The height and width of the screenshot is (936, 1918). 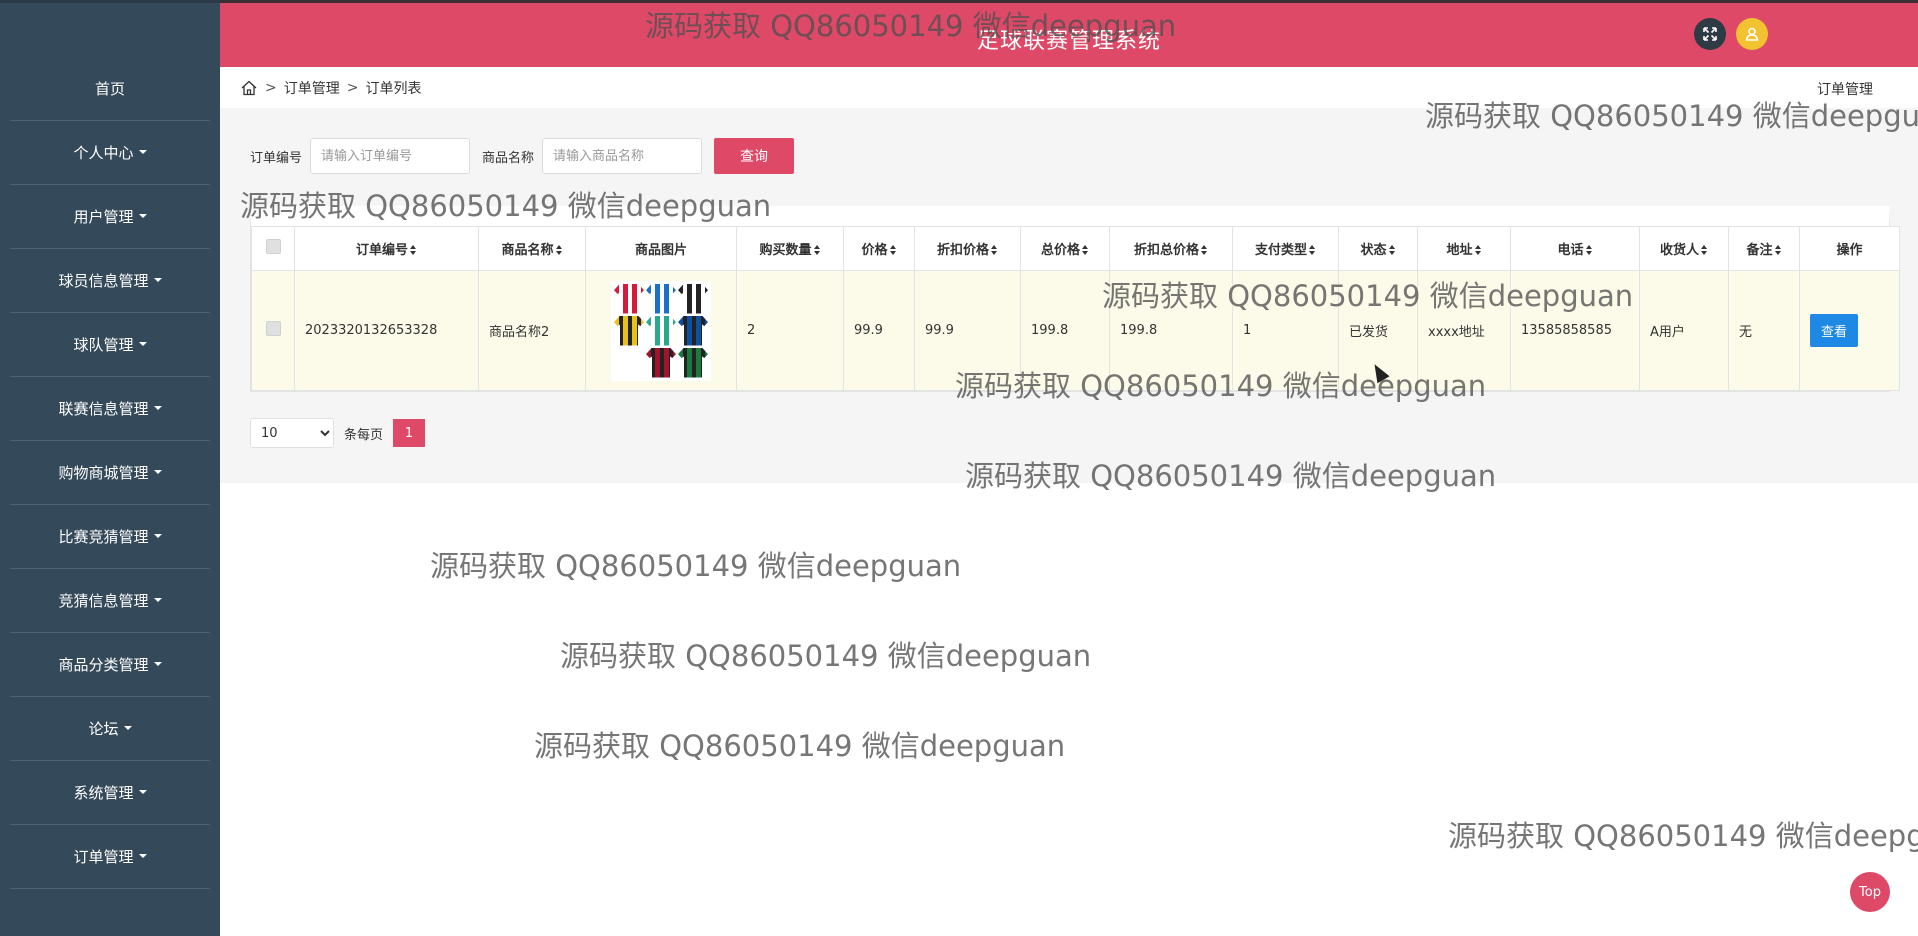 I want to click on sidebar-item: 用户管理, so click(x=110, y=217).